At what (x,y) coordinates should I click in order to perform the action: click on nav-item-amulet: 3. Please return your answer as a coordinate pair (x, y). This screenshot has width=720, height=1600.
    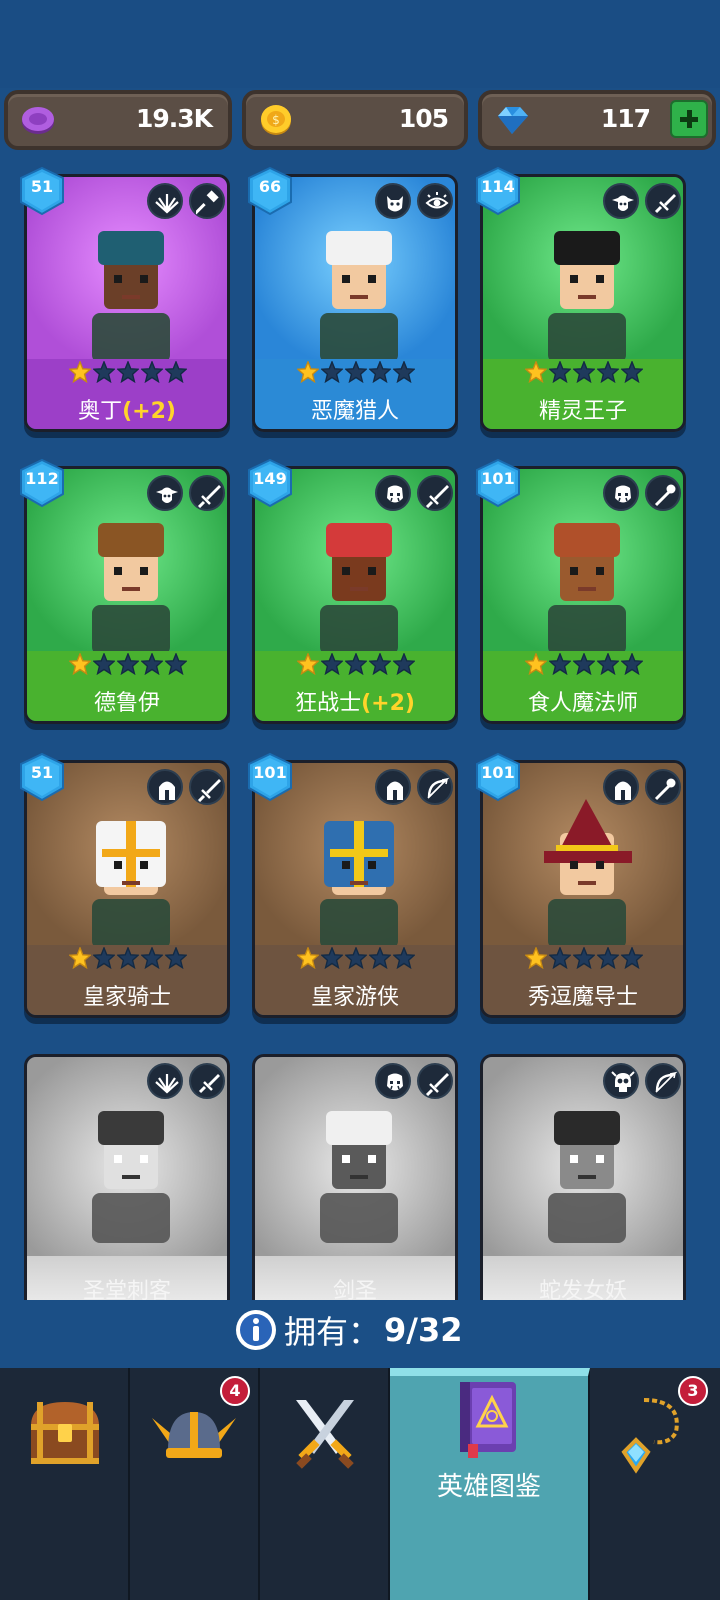
    Looking at the image, I should click on (655, 1484).